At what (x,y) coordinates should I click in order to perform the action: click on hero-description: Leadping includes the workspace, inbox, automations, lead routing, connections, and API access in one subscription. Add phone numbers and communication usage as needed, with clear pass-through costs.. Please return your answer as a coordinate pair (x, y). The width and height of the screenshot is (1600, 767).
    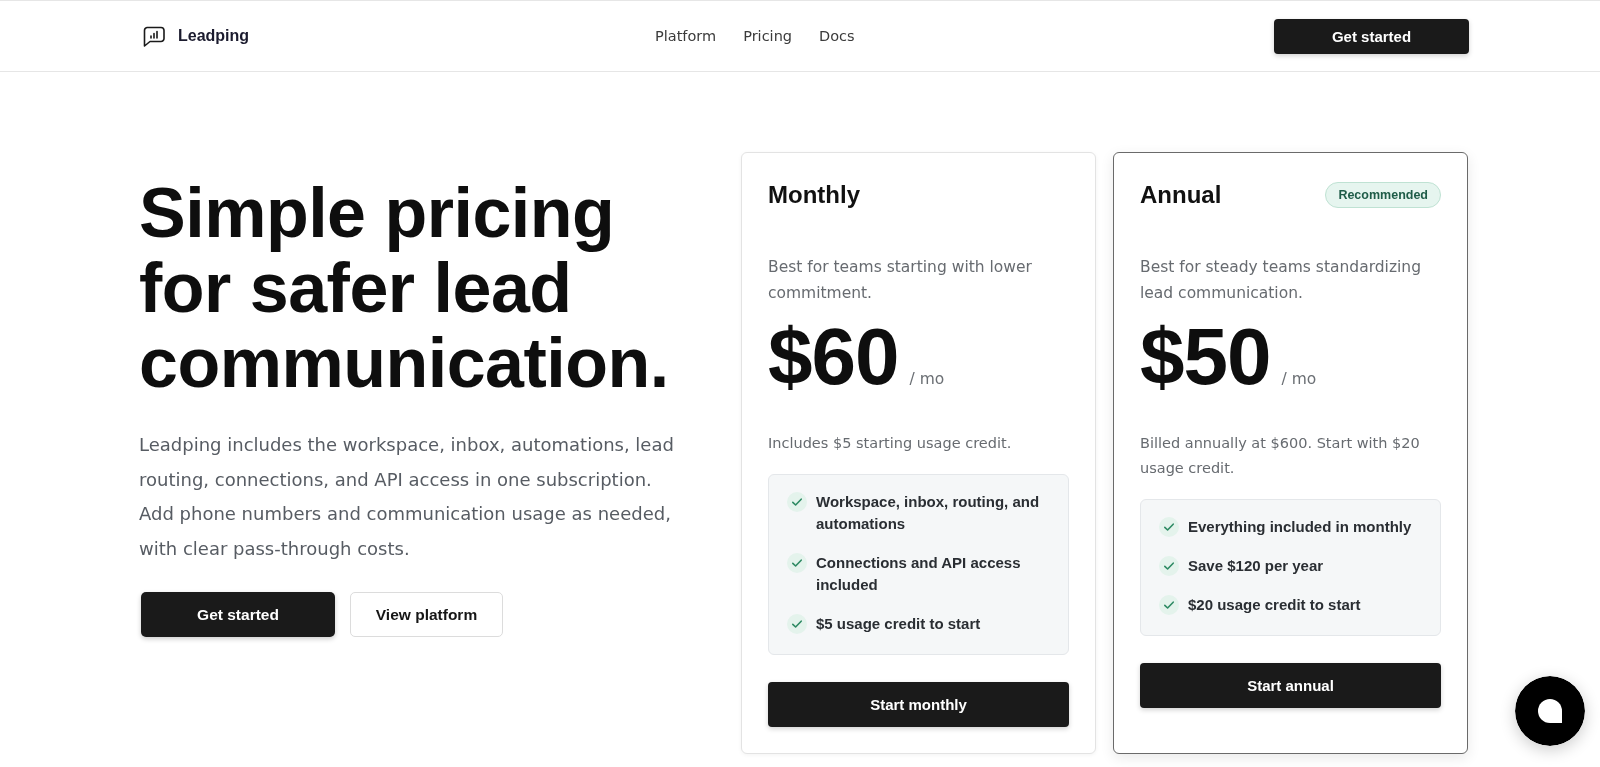
    Looking at the image, I should click on (407, 497).